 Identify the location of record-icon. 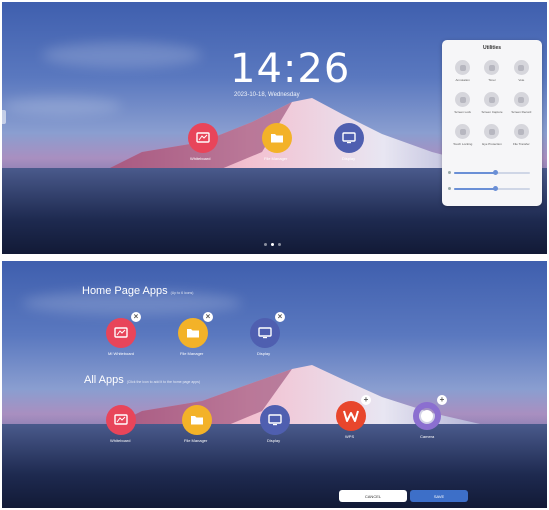
(521, 99).